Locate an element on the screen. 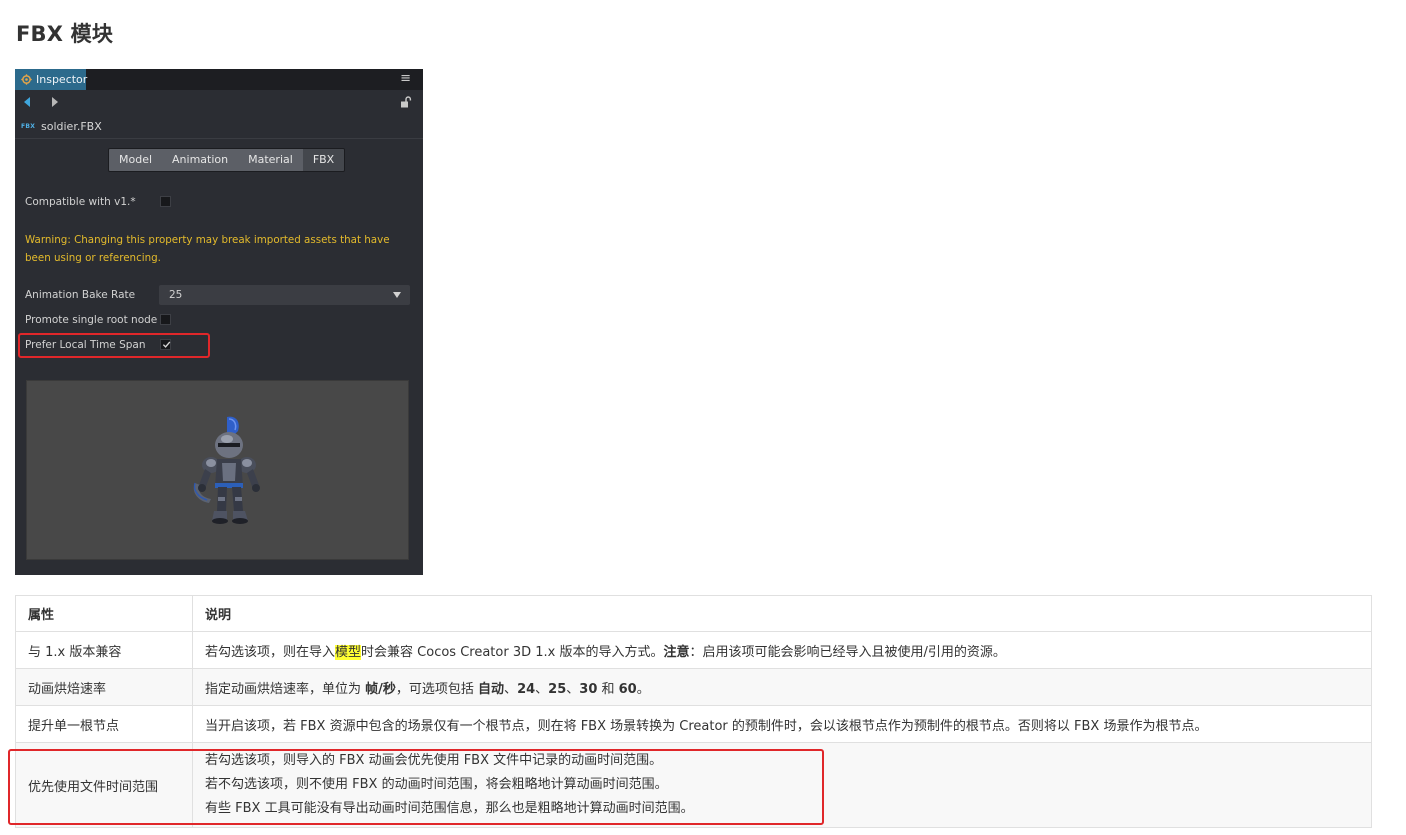 The width and height of the screenshot is (1406, 835). promote-label: Promote single root node is located at coordinates (91, 320).